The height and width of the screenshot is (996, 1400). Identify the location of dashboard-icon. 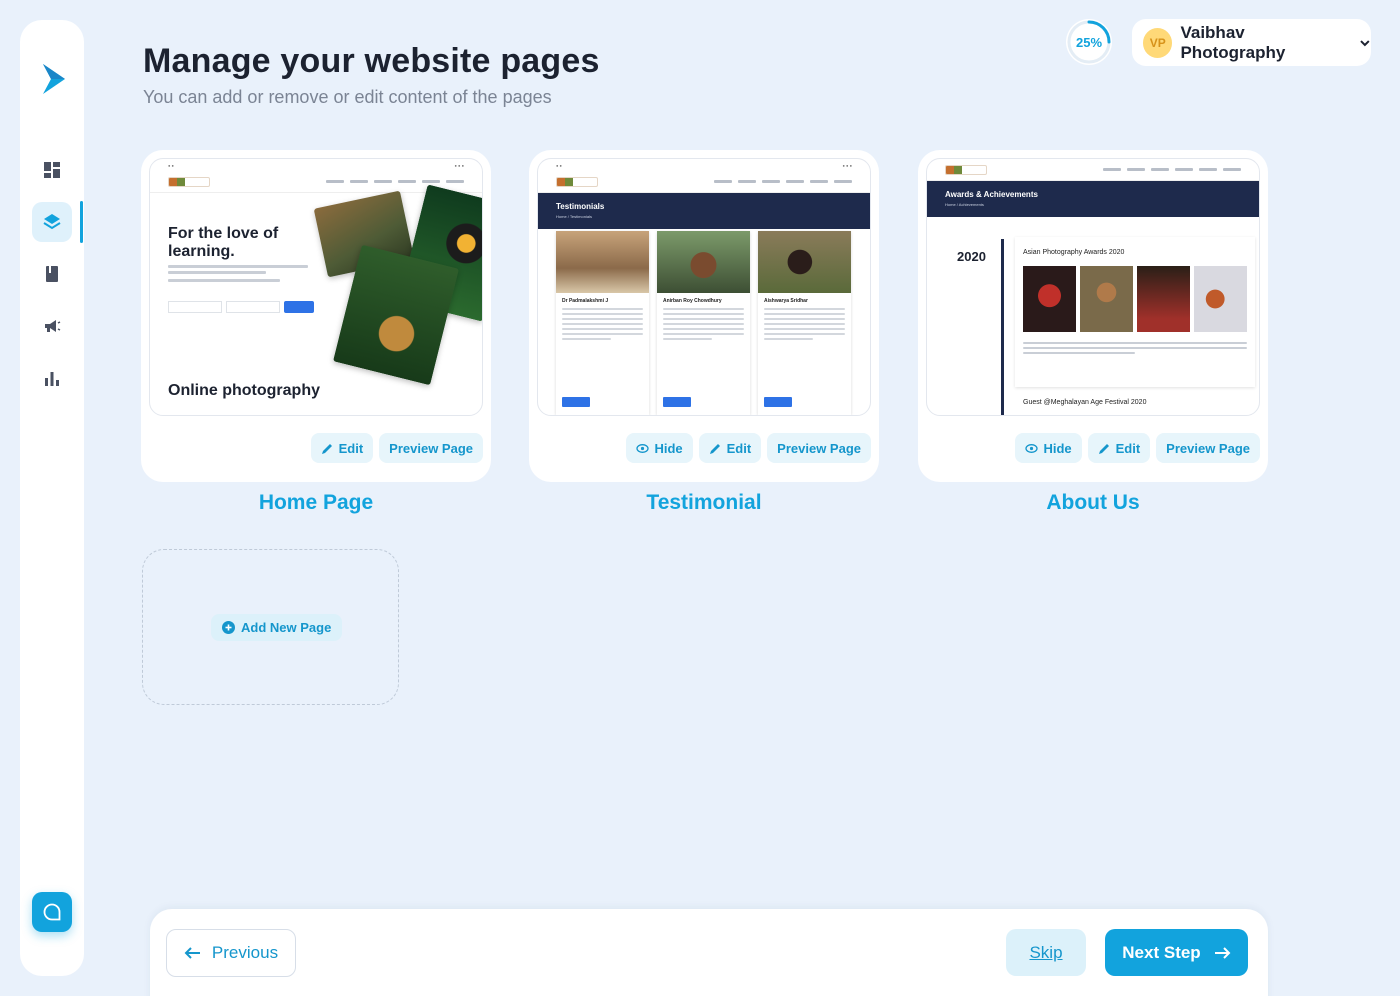
(52, 170).